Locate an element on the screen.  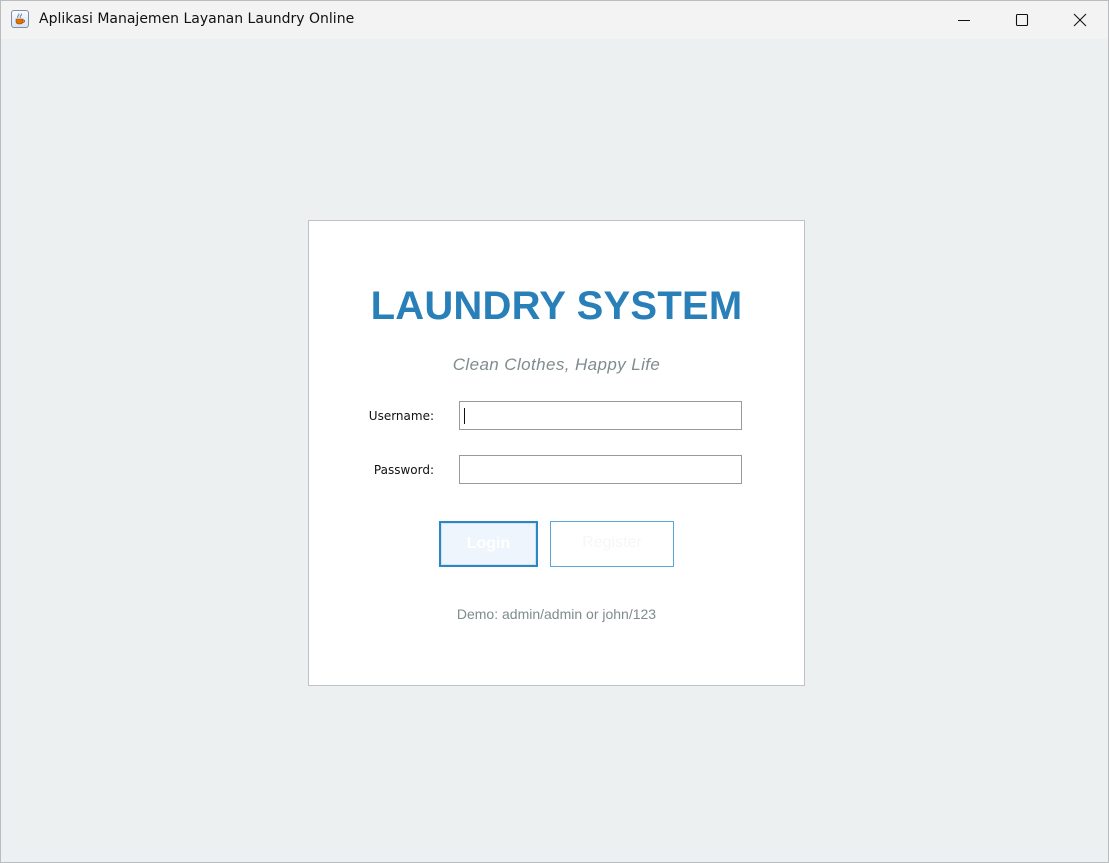
close-icon is located at coordinates (1080, 20).